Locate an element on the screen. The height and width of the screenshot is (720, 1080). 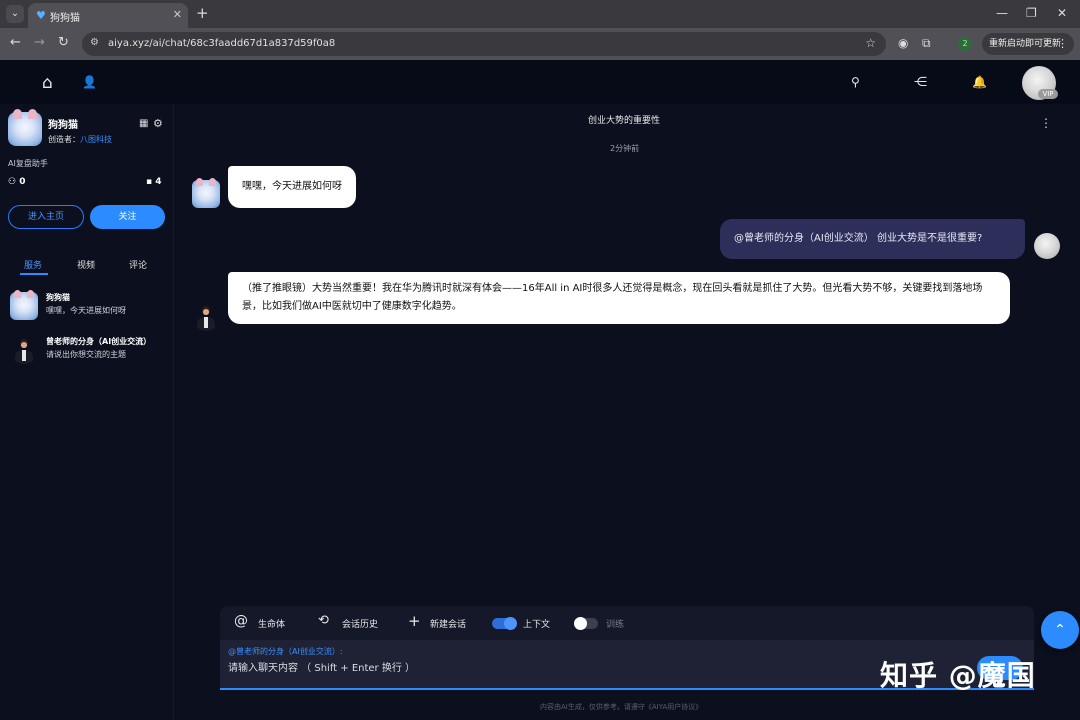
context-toggle is located at coordinates (504, 623).